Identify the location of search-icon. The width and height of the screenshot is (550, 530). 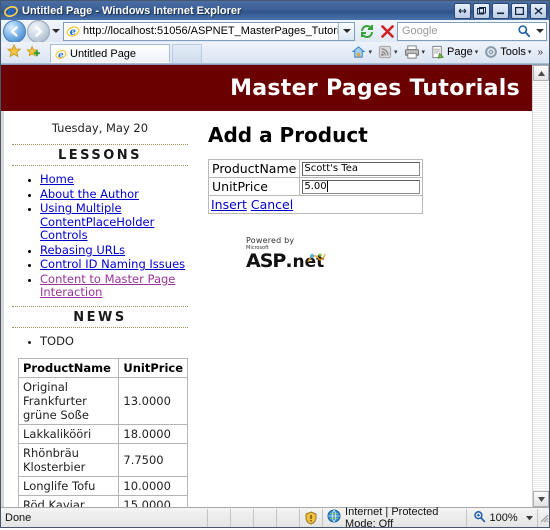
(524, 31).